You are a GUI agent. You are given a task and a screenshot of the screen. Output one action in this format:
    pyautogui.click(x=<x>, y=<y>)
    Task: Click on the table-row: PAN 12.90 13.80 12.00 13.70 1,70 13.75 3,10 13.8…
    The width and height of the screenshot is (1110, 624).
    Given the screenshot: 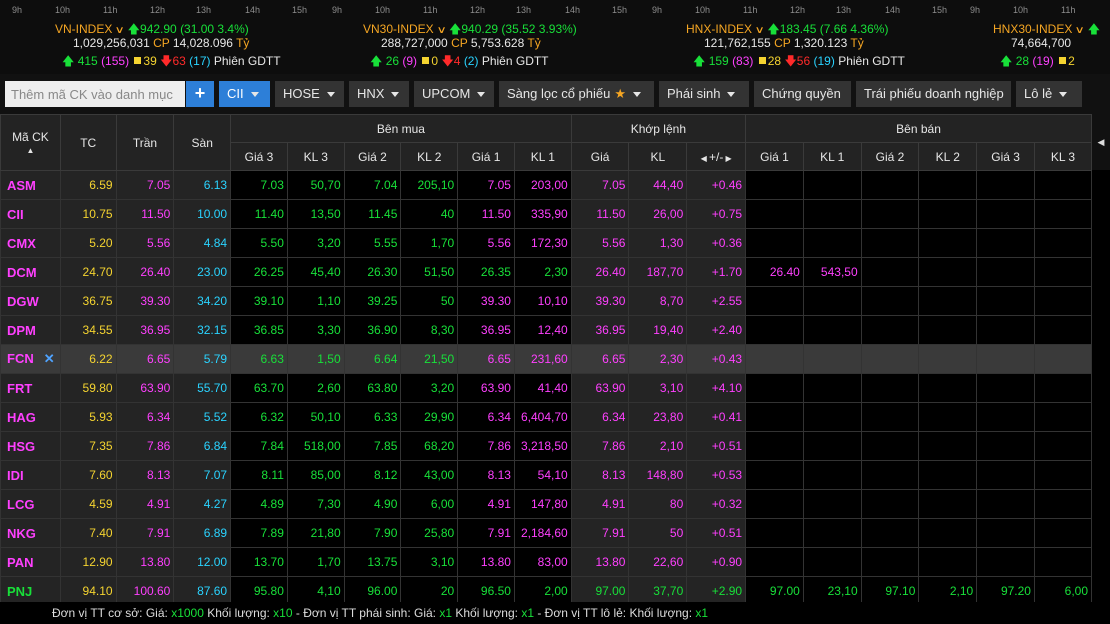 What is the action you would take?
    pyautogui.click(x=546, y=562)
    